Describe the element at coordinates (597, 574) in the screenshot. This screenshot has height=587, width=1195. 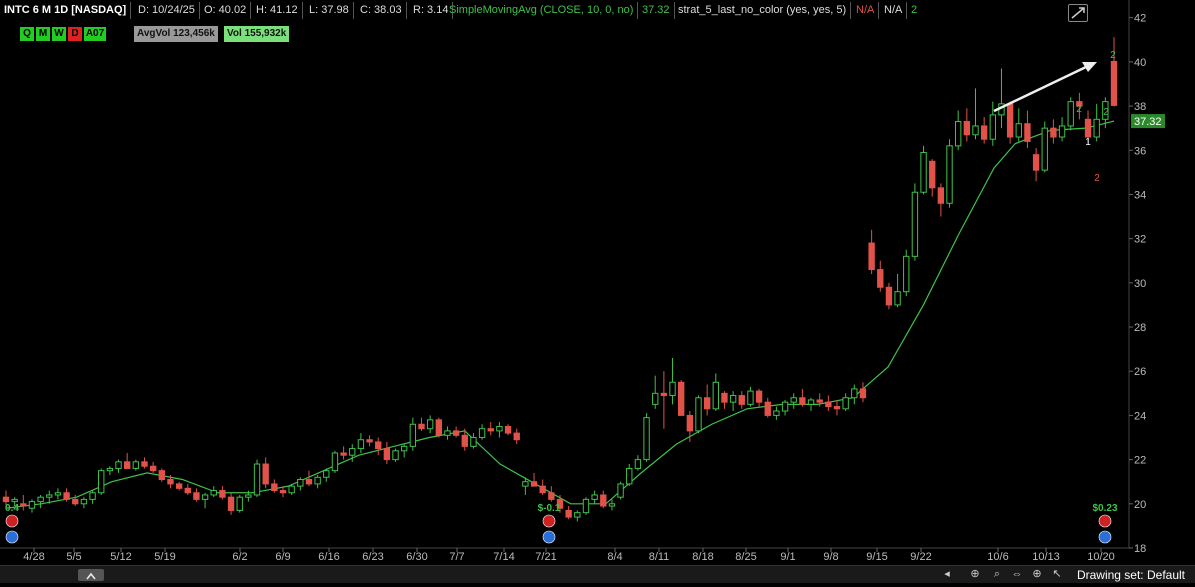
I see `footer-bar: ◂ ⊕ ⌕ ⇔ ⊕ ↖ Drawing set: Default` at that location.